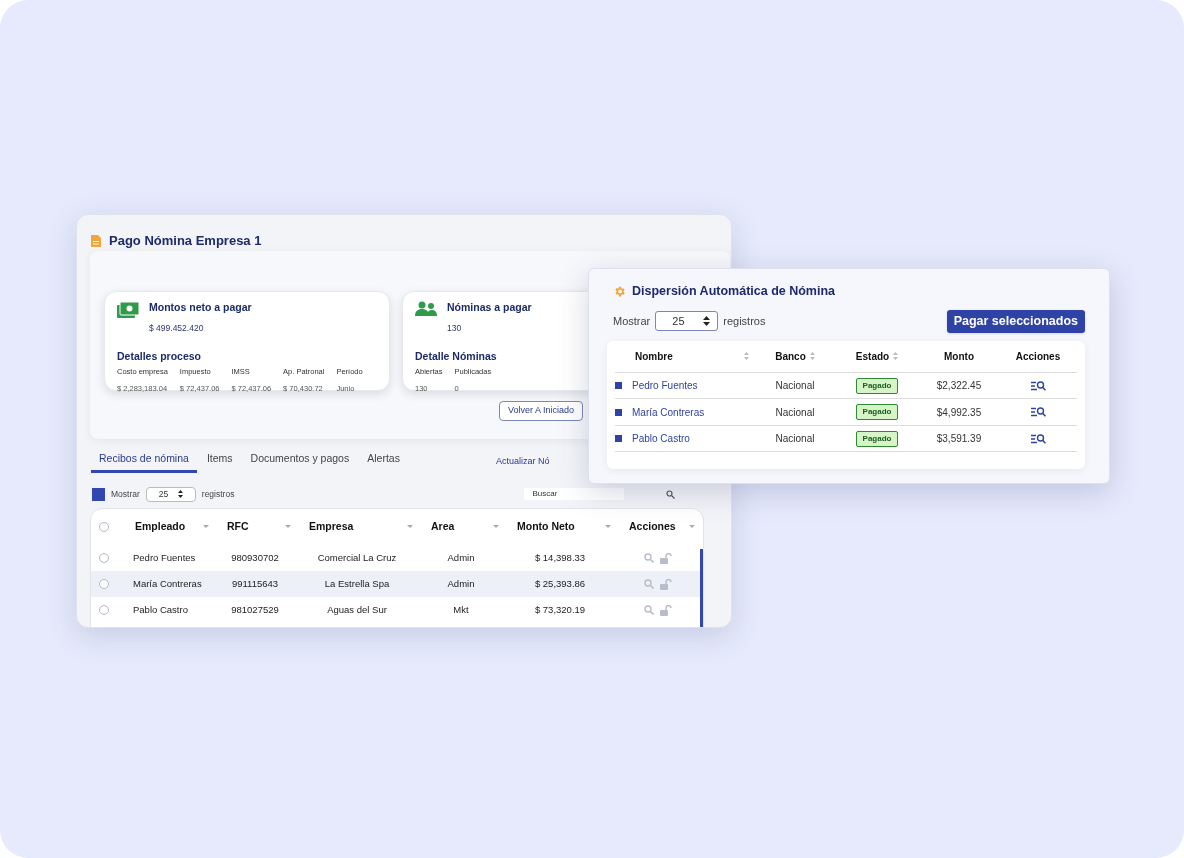 This screenshot has height=858, width=1184. What do you see at coordinates (357, 609) in the screenshot?
I see `table-cell-text: Aguas del Sur` at bounding box center [357, 609].